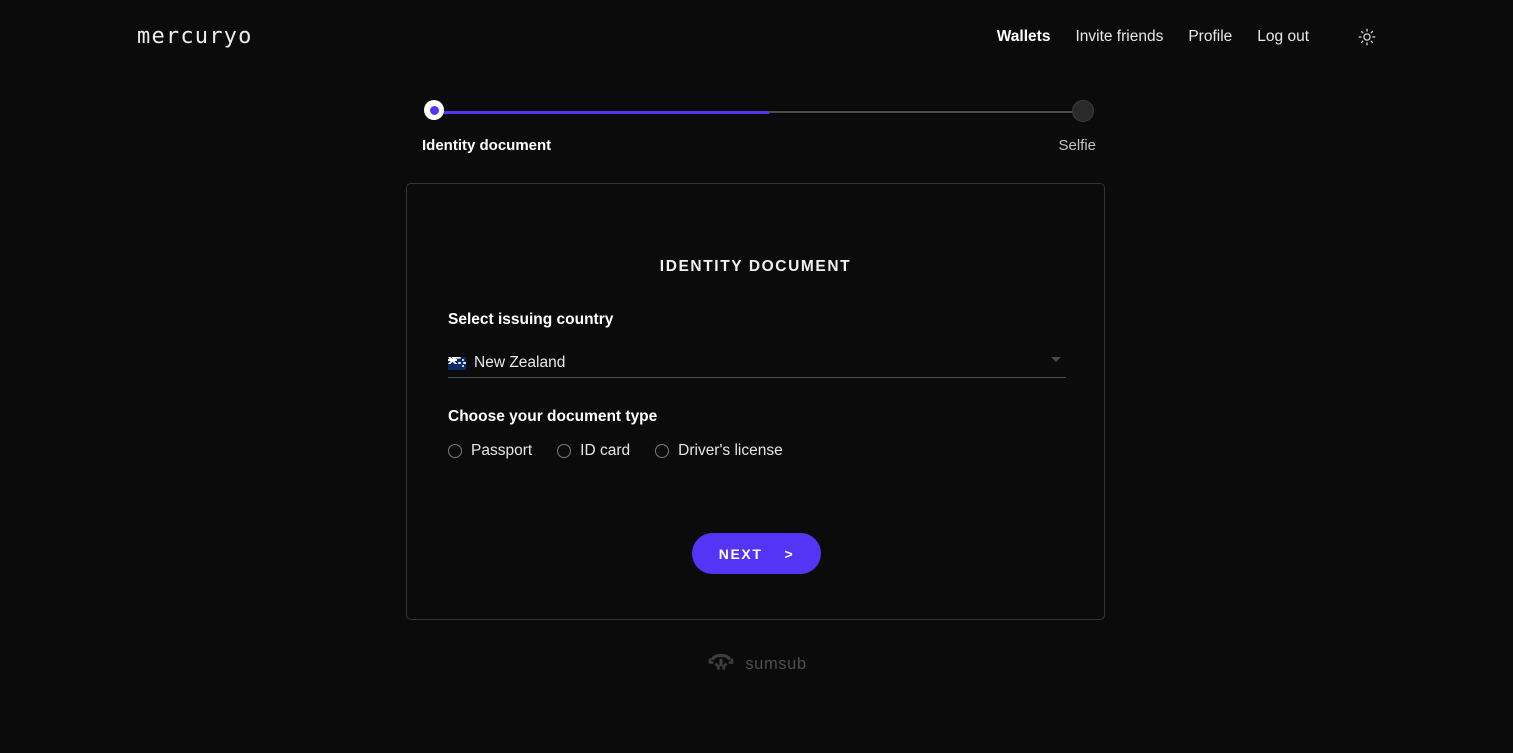  What do you see at coordinates (776, 664) in the screenshot?
I see `sumsub-wordmark: sumsub` at bounding box center [776, 664].